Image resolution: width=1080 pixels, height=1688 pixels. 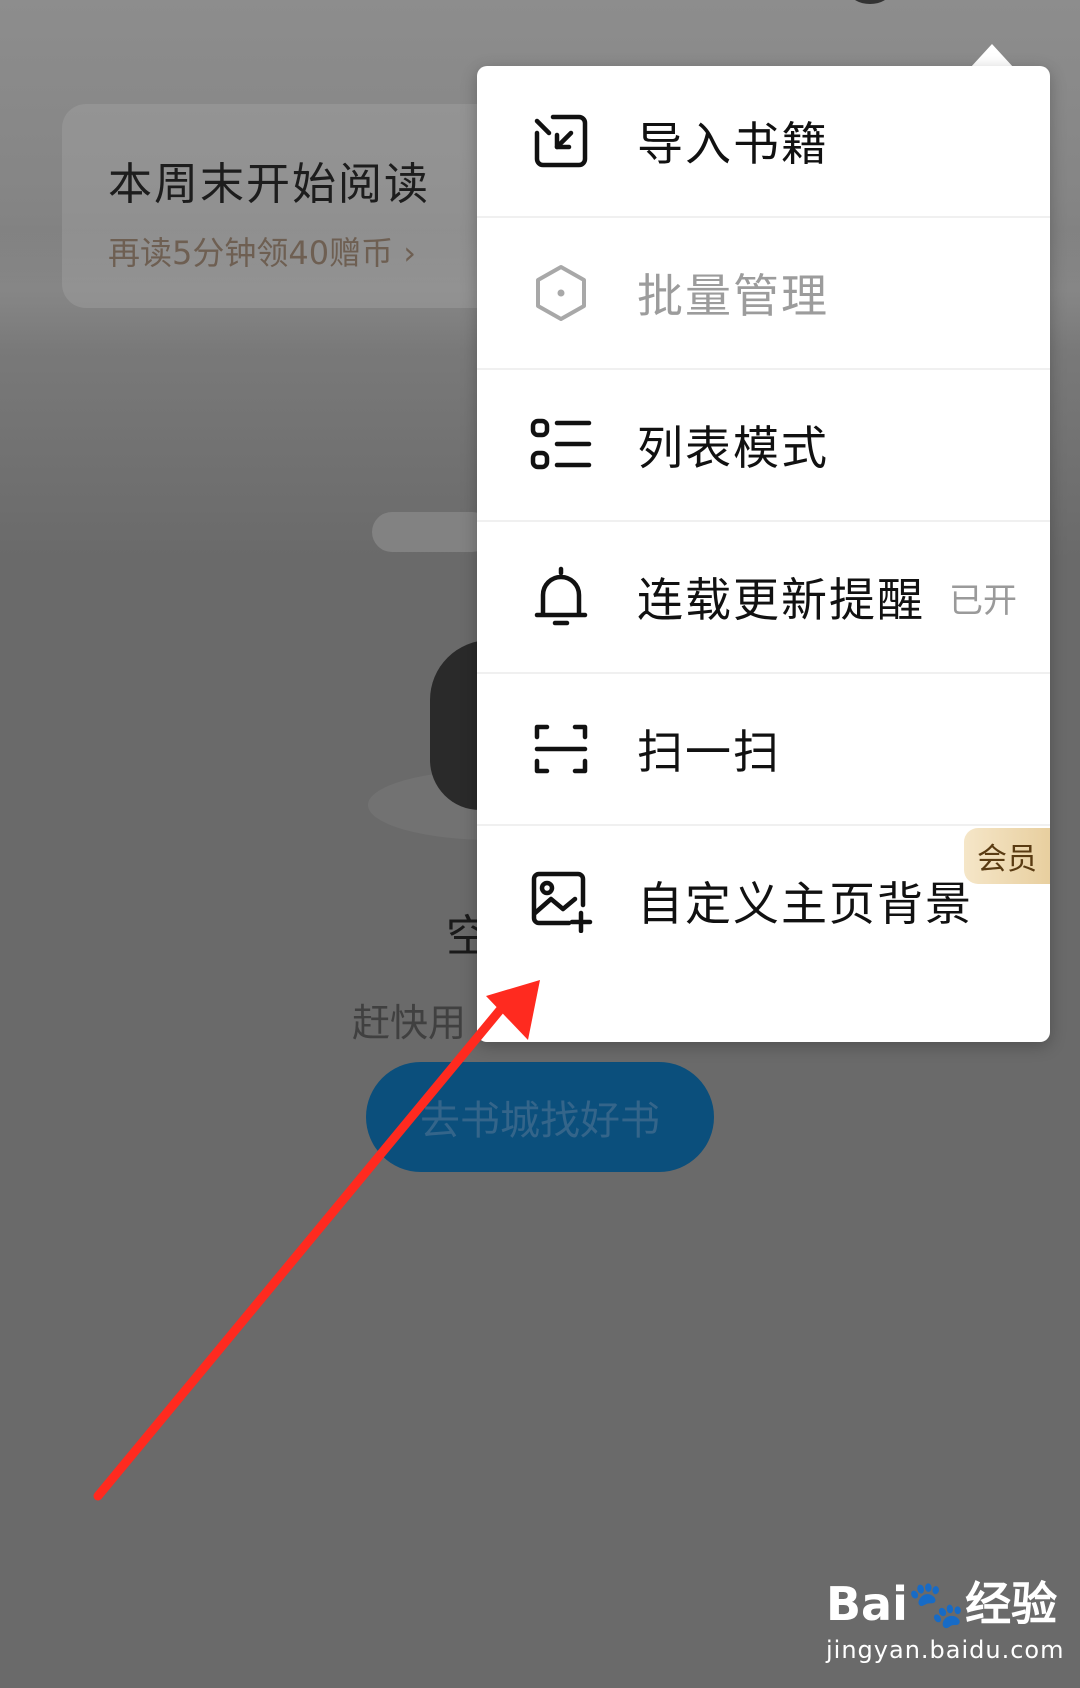 What do you see at coordinates (316, 1240) in the screenshot?
I see `annotation-arrow` at bounding box center [316, 1240].